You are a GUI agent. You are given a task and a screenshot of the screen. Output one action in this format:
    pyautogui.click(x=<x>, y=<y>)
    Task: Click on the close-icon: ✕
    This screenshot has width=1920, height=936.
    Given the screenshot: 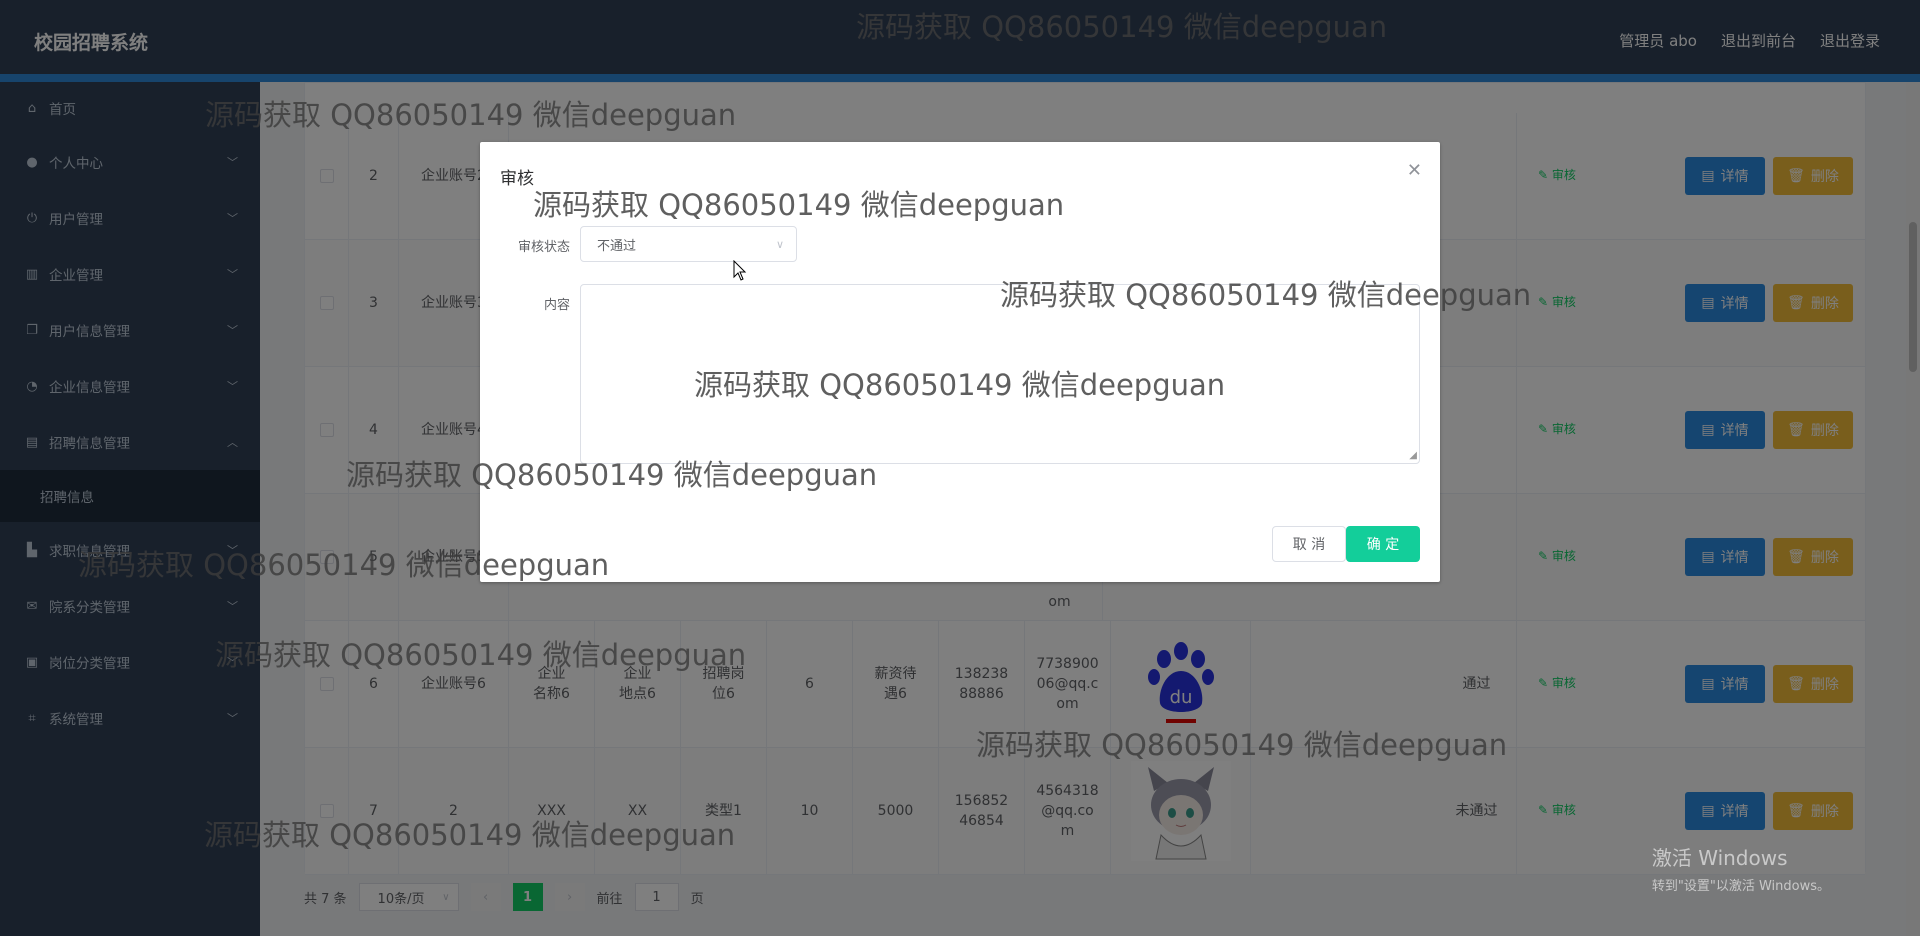 What is the action you would take?
    pyautogui.click(x=1414, y=170)
    